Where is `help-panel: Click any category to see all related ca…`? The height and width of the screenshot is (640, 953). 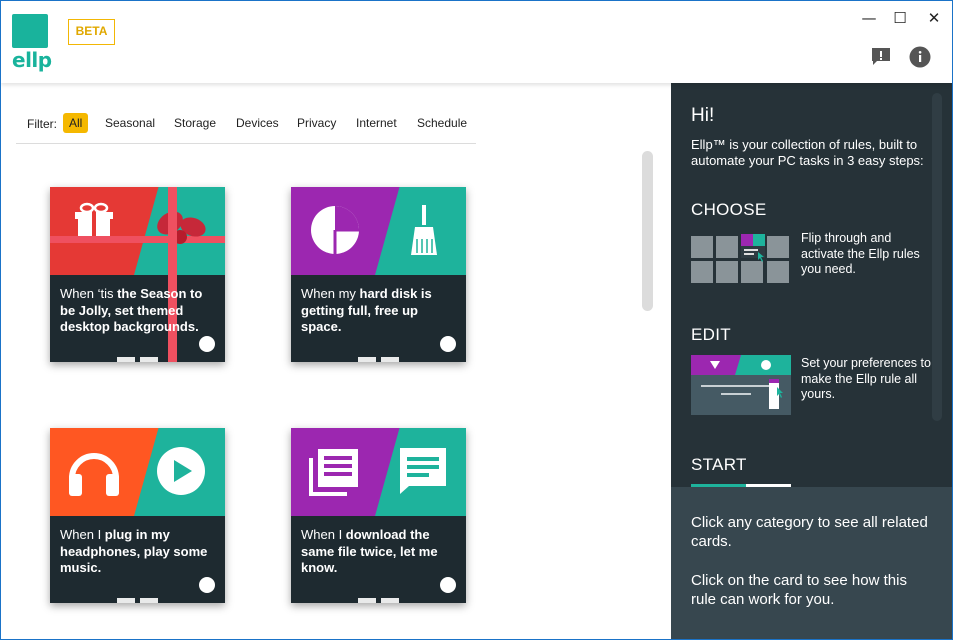
help-panel: Click any category to see all related ca… is located at coordinates (811, 563).